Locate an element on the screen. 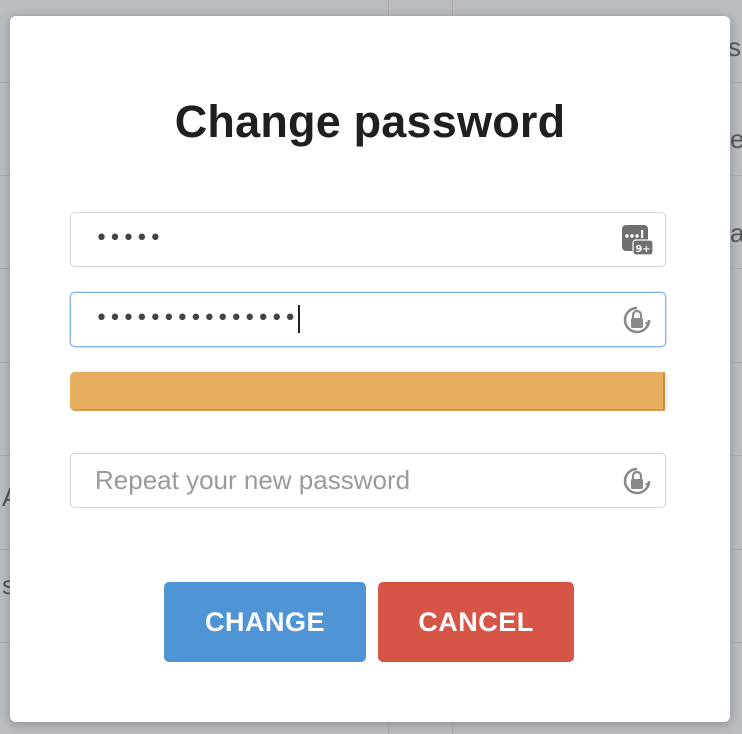 The height and width of the screenshot is (734, 742). new-password-field: ••••••••••••••• is located at coordinates (368, 319).